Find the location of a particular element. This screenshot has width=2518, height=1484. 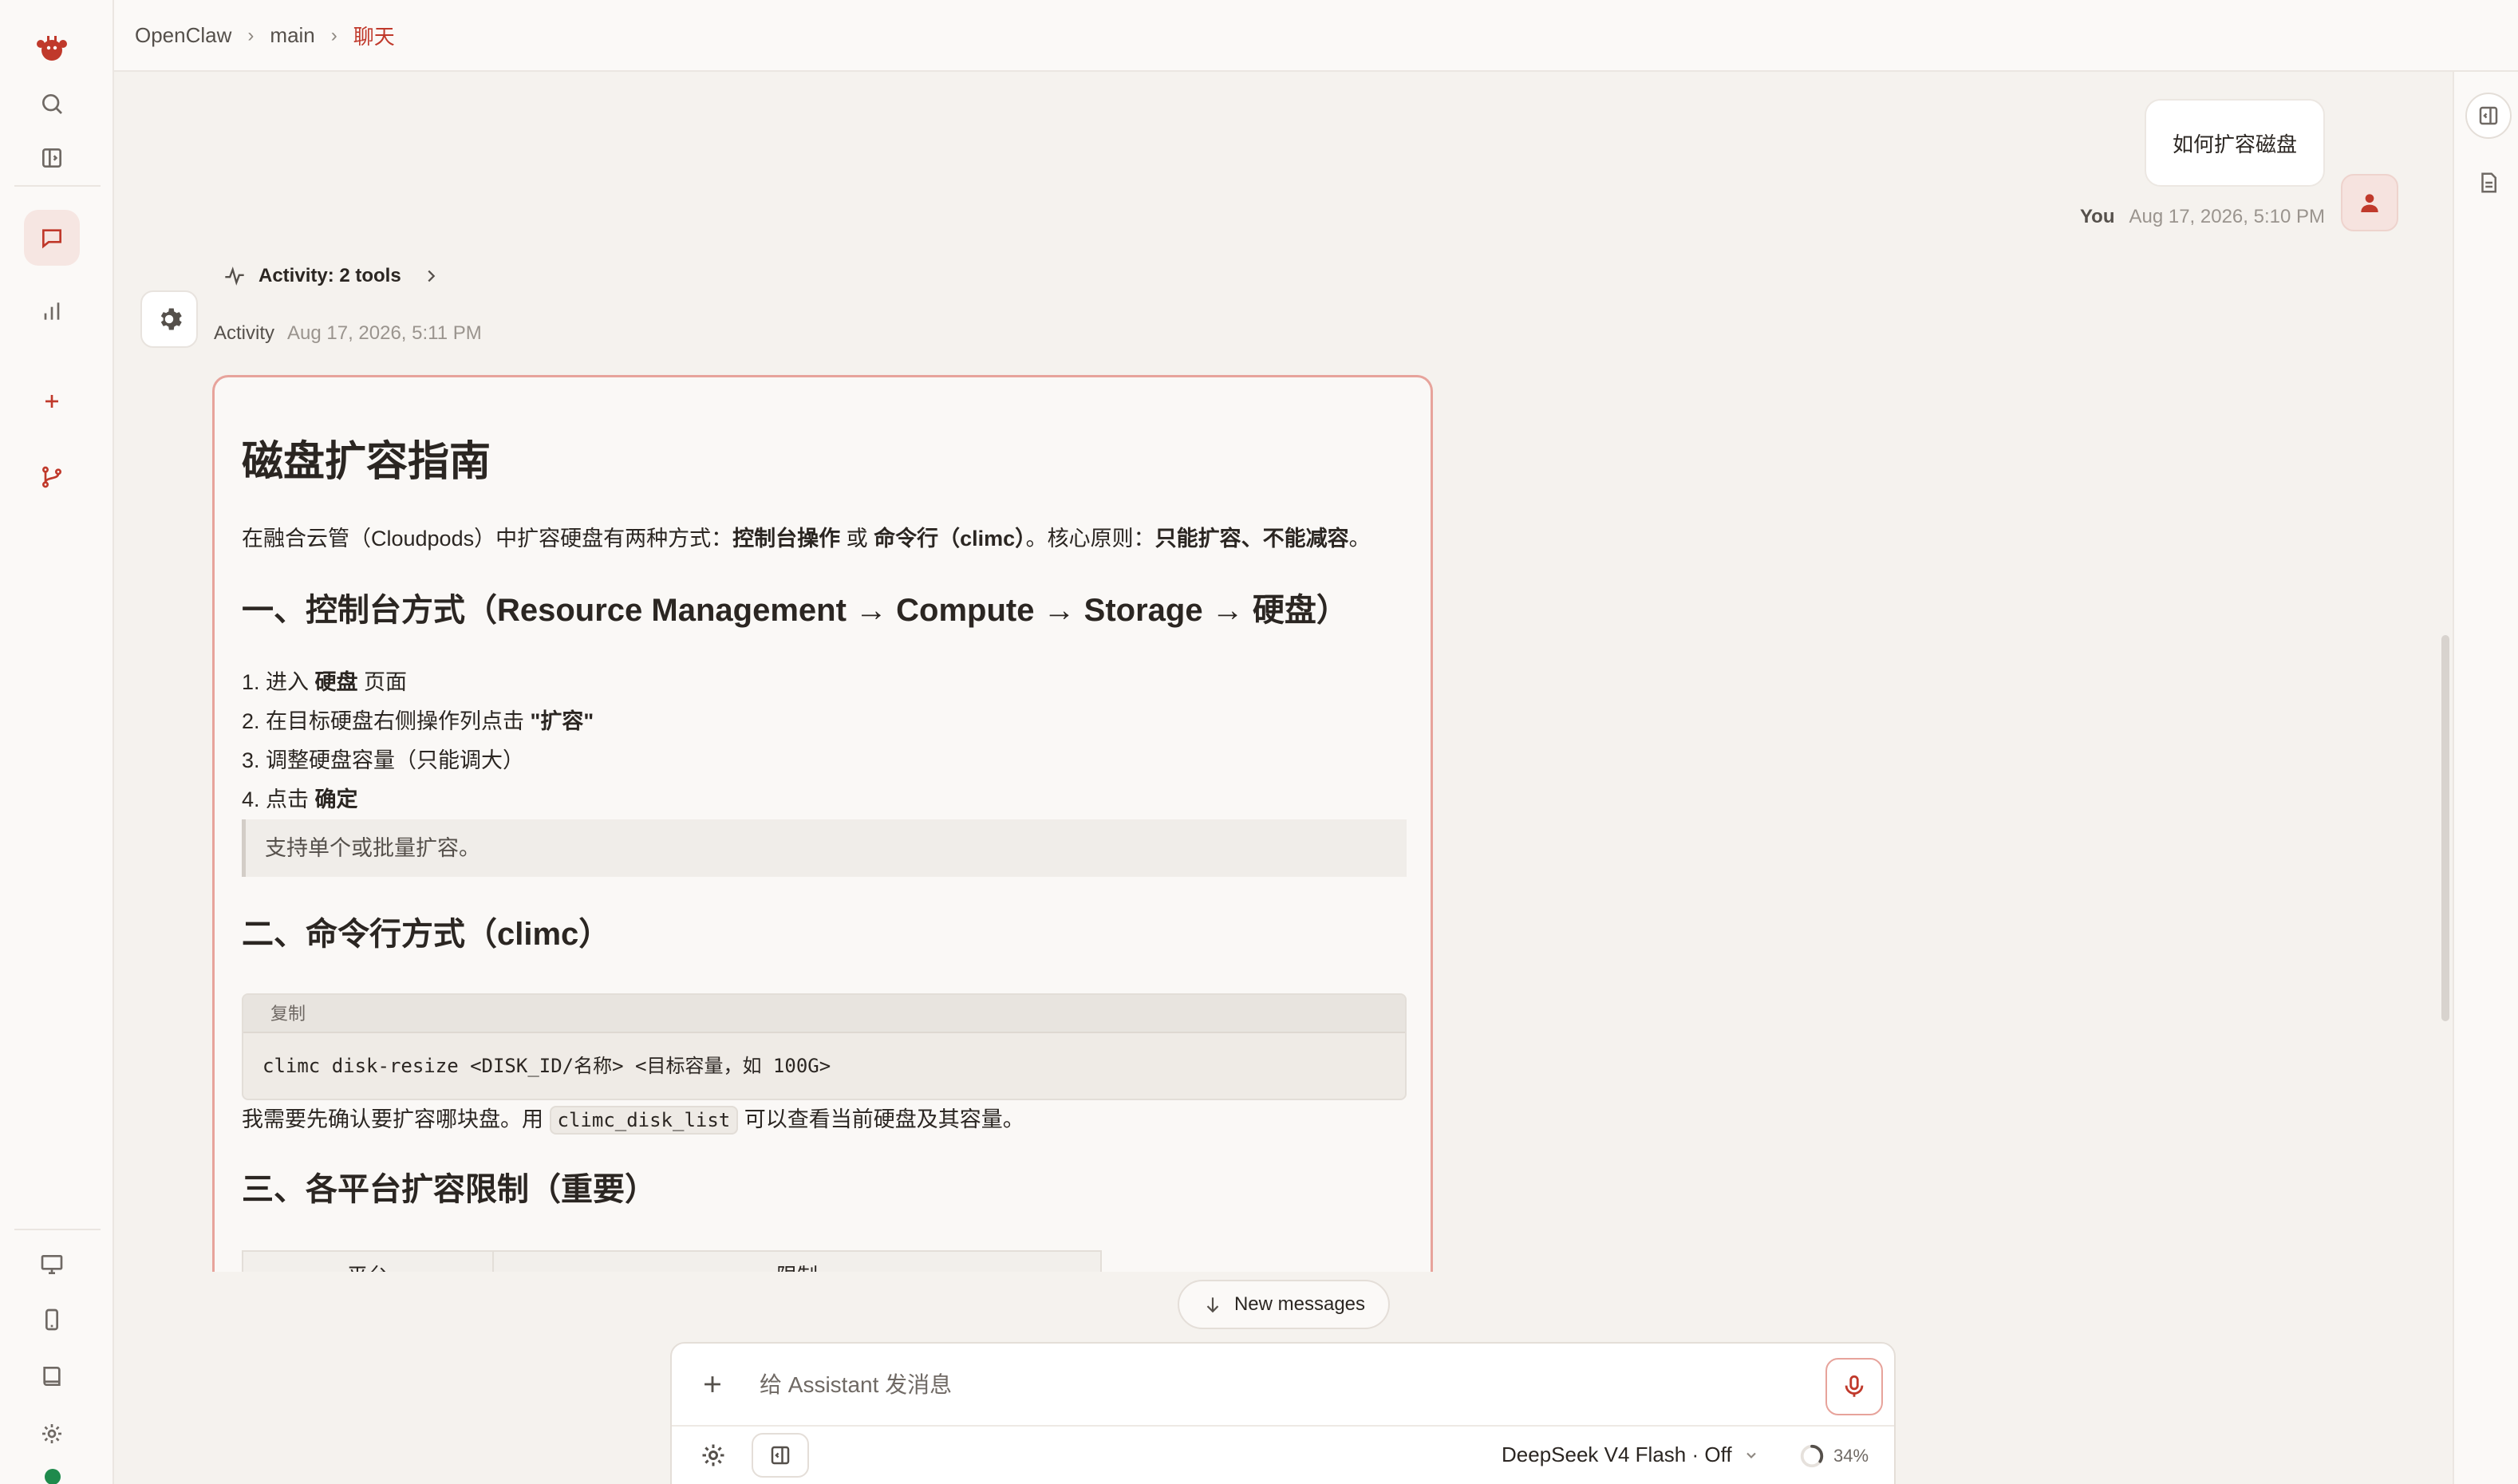

user-message-text: 如何扩容磁盘 is located at coordinates (2235, 144).